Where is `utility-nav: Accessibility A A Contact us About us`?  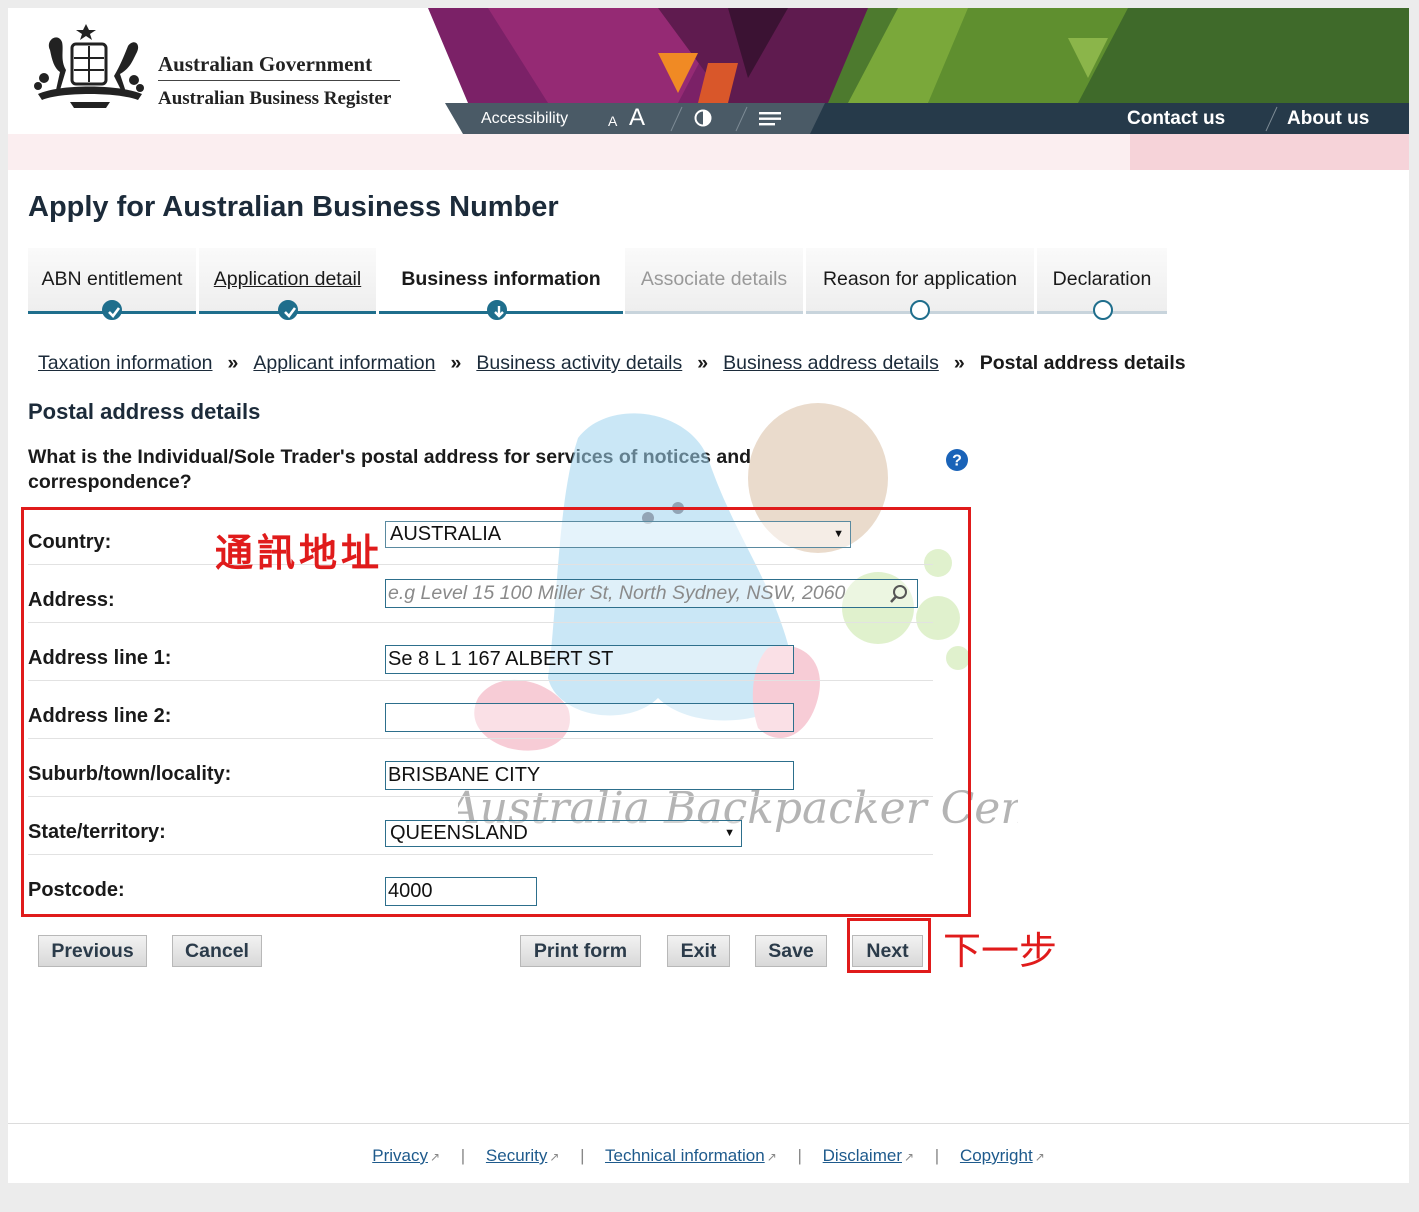 utility-nav: Accessibility A A Contact us About us is located at coordinates (927, 118).